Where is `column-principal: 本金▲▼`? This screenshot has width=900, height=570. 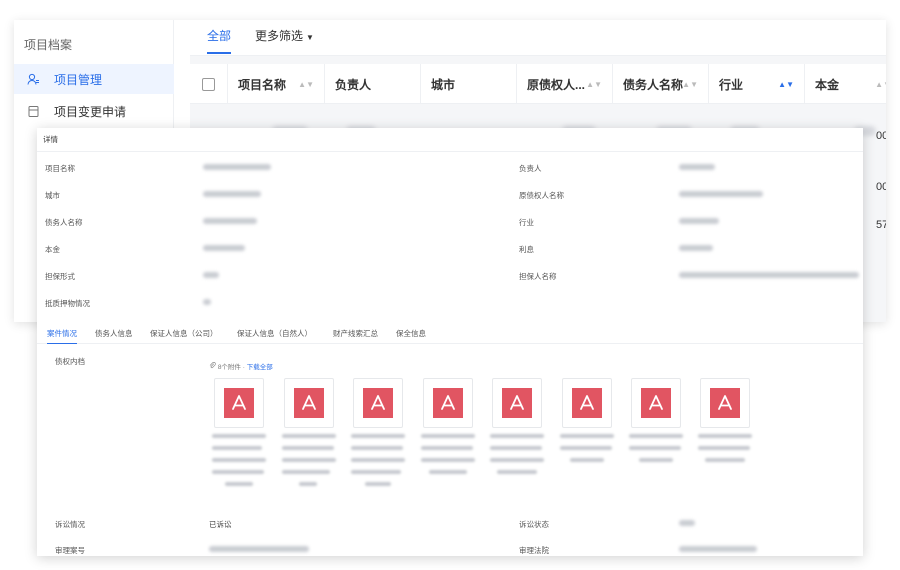
column-principal: 本金▲▼ is located at coordinates (845, 84).